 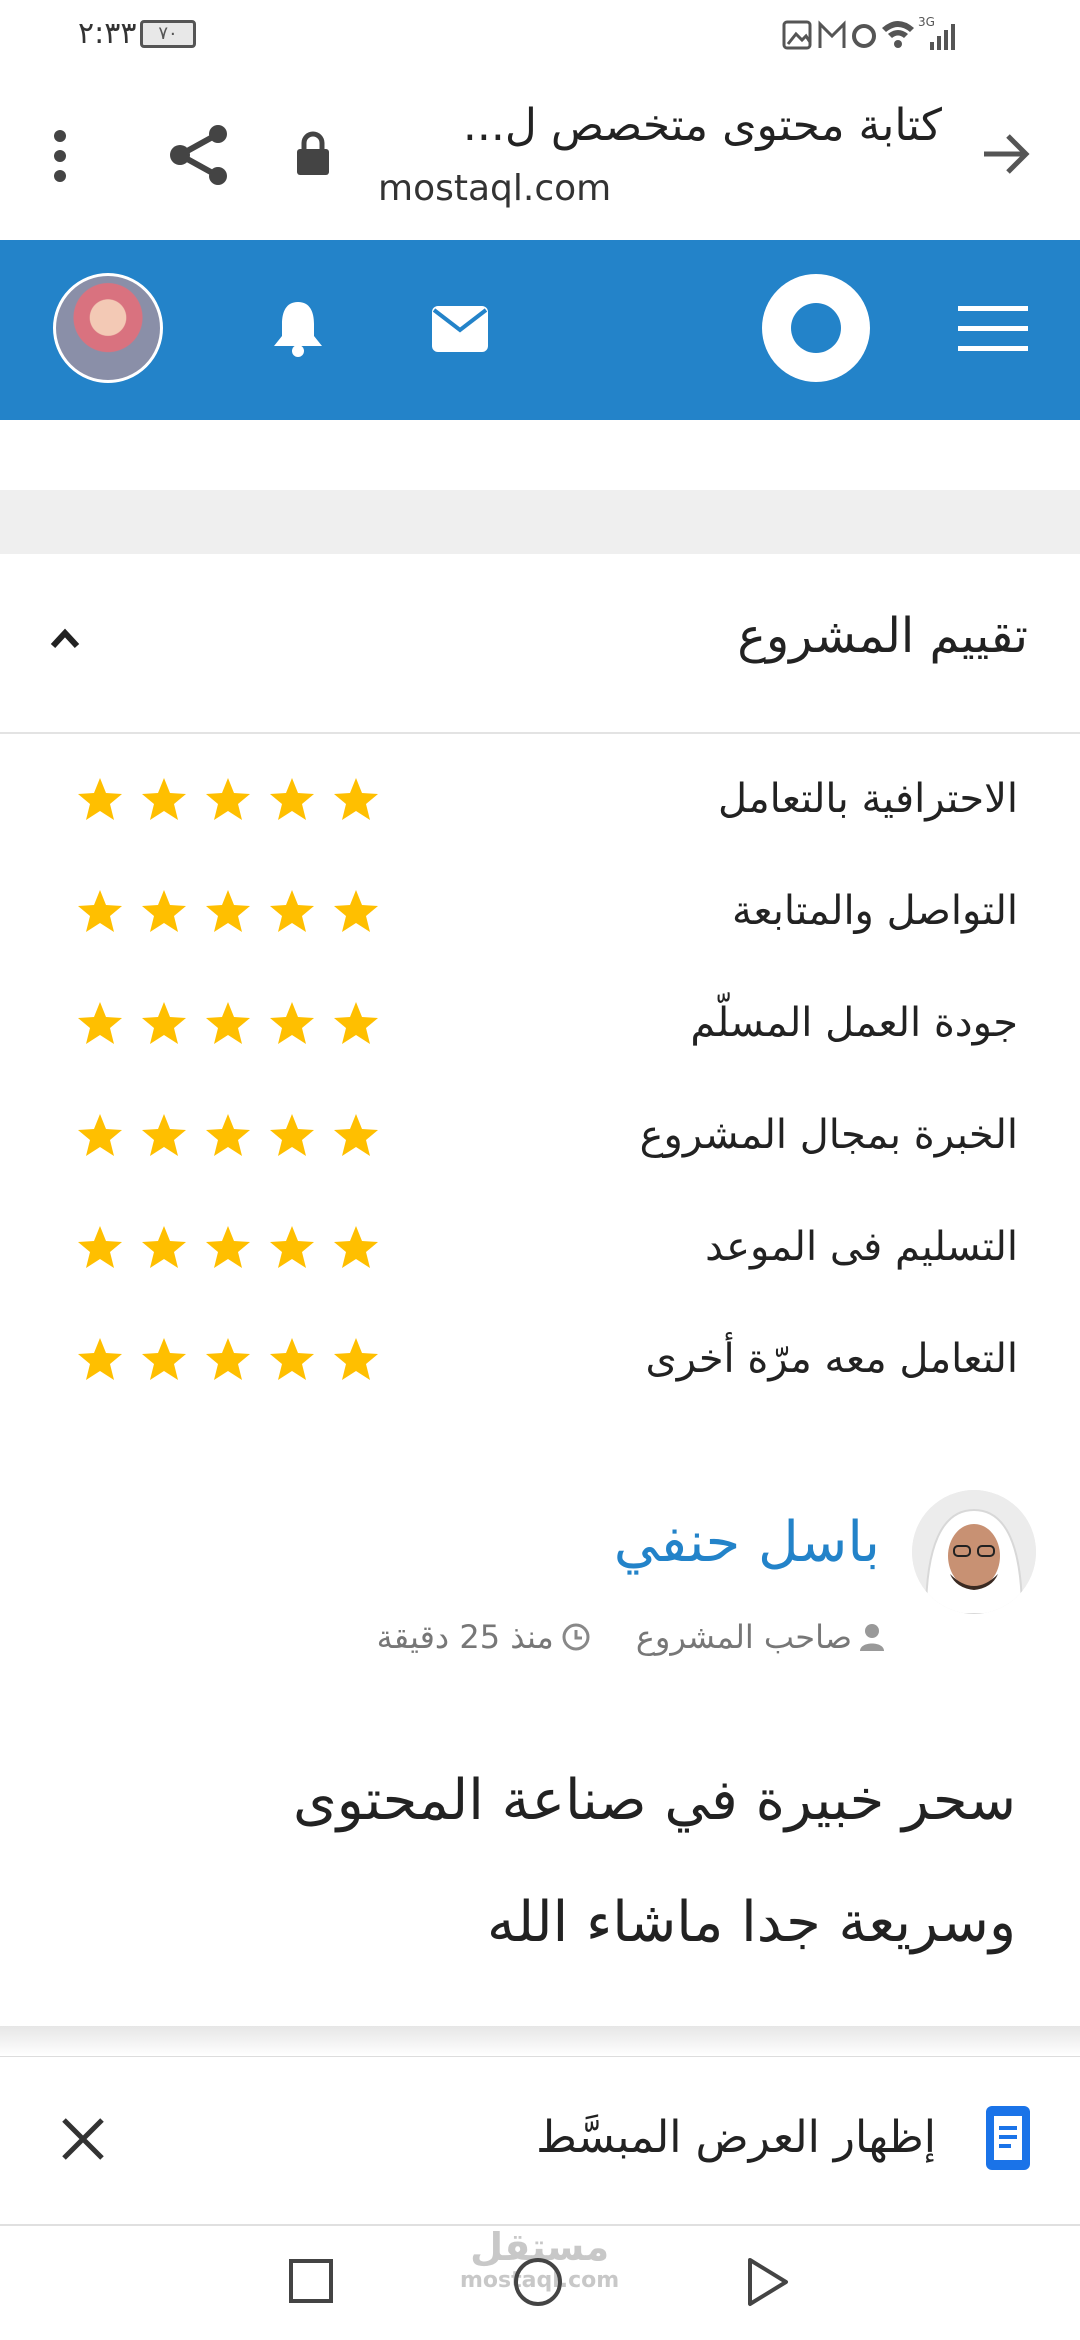 What do you see at coordinates (538, 2282) in the screenshot?
I see `home-icon` at bounding box center [538, 2282].